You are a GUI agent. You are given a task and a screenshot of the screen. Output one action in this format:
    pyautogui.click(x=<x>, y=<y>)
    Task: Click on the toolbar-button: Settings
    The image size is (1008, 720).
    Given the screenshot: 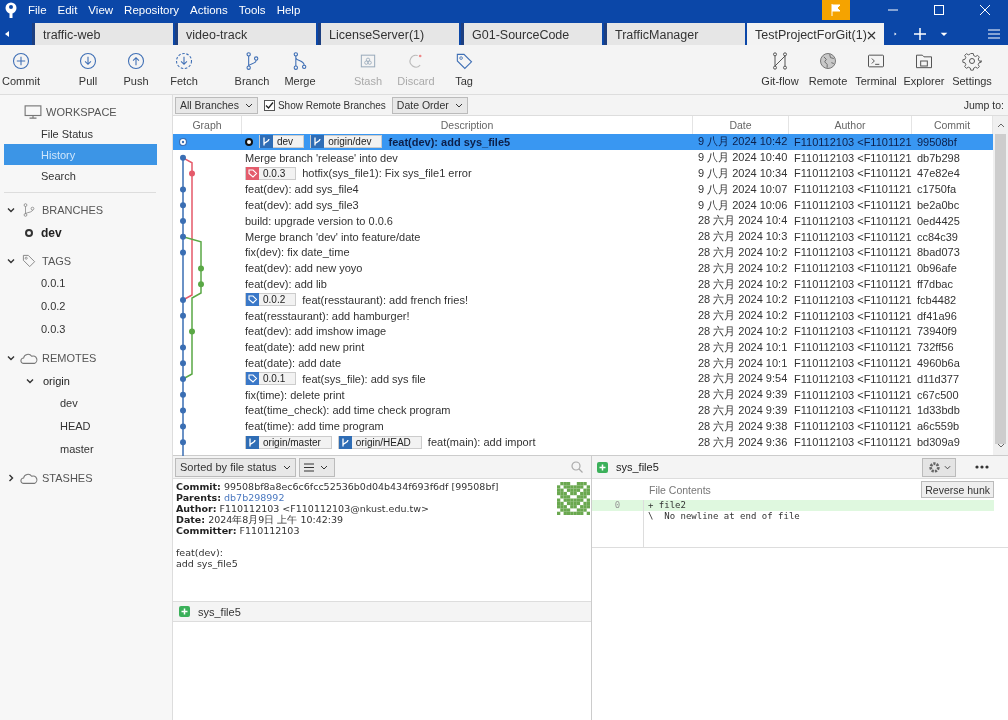 What is the action you would take?
    pyautogui.click(x=972, y=69)
    